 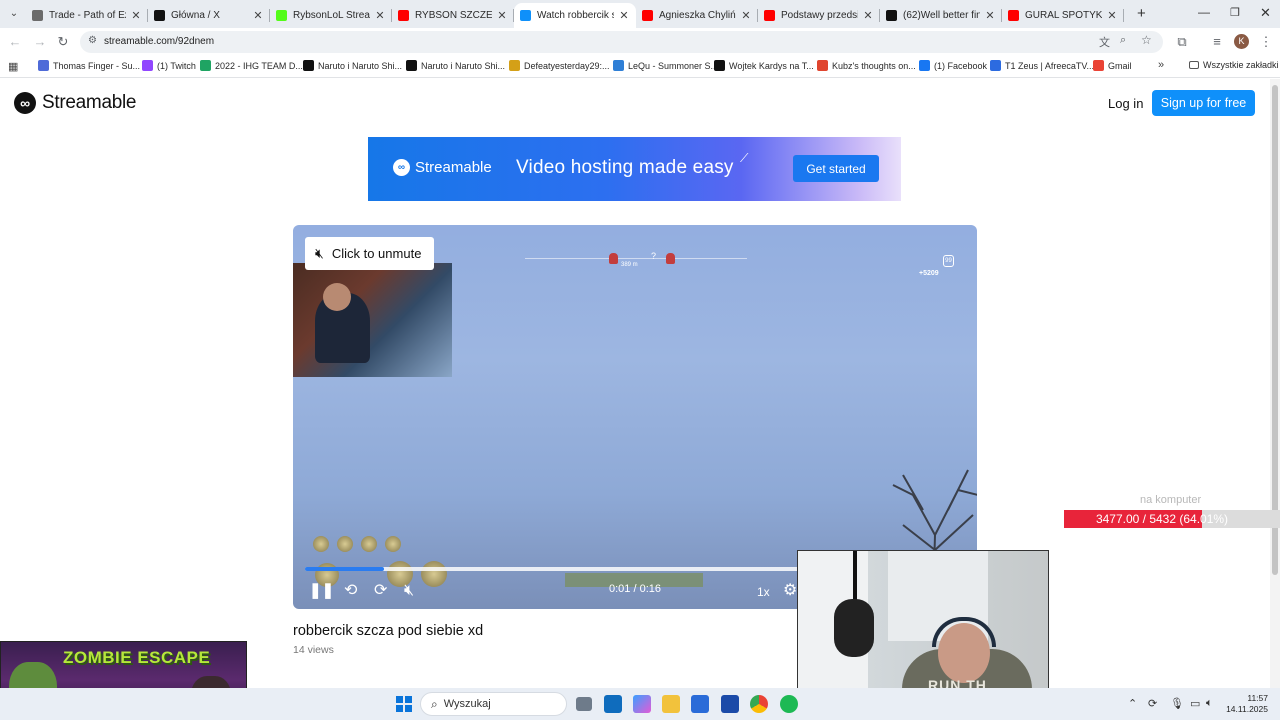 What do you see at coordinates (891, 15) in the screenshot?
I see `tiktok-icon` at bounding box center [891, 15].